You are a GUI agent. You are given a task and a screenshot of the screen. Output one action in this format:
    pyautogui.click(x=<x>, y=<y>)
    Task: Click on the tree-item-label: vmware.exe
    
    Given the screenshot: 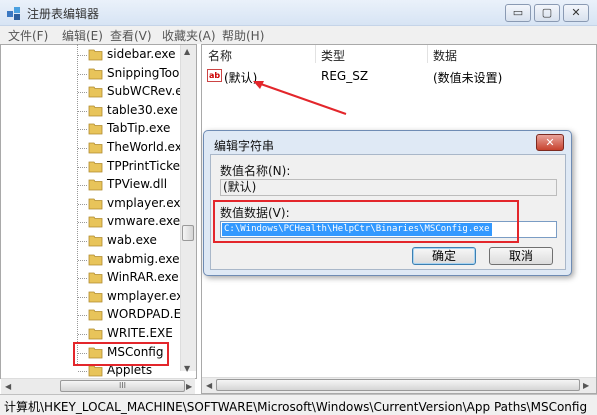 What is the action you would take?
    pyautogui.click(x=144, y=221)
    